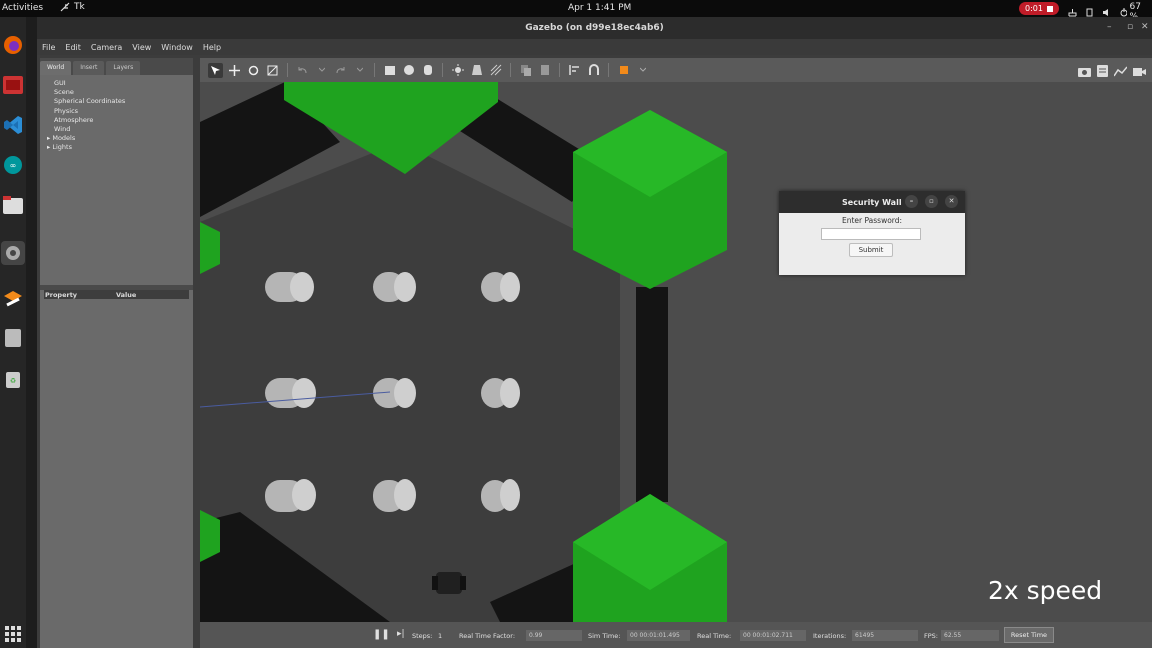  Describe the element at coordinates (830, 636) in the screenshot. I see `iterations-label: Iterations:` at that location.